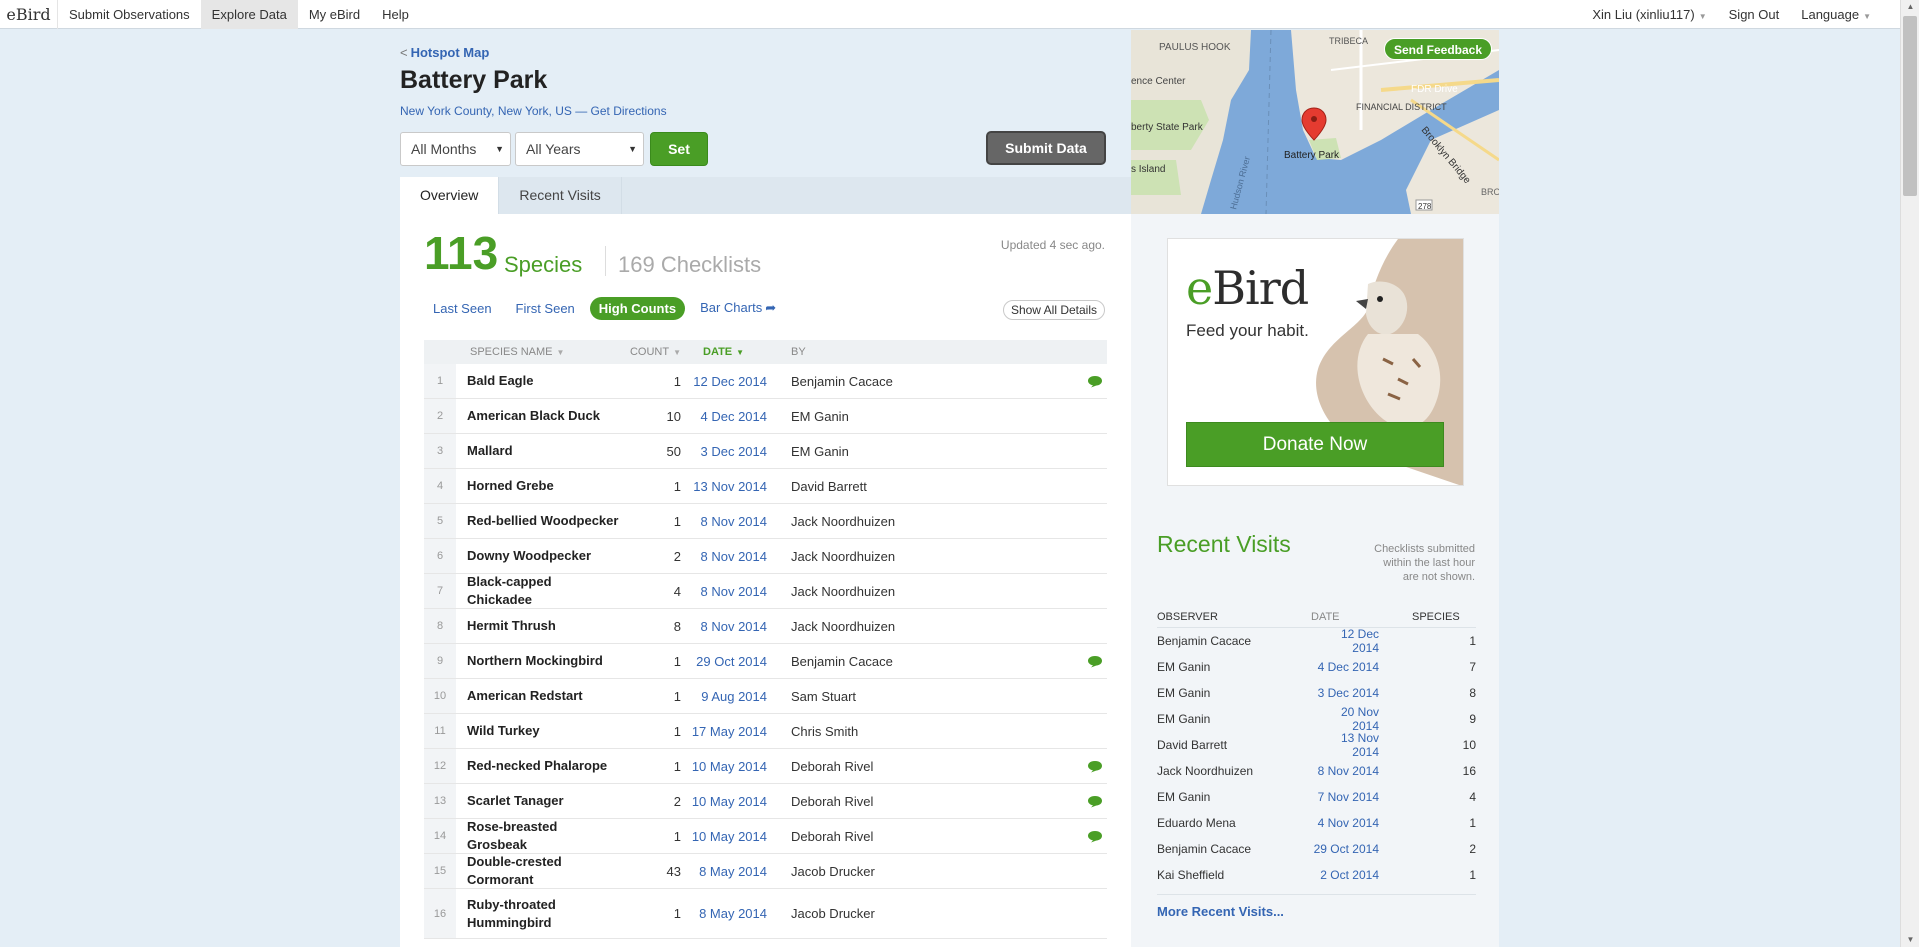 The height and width of the screenshot is (947, 1919). I want to click on page-scrollbar: ▲ ▼, so click(1909, 473).